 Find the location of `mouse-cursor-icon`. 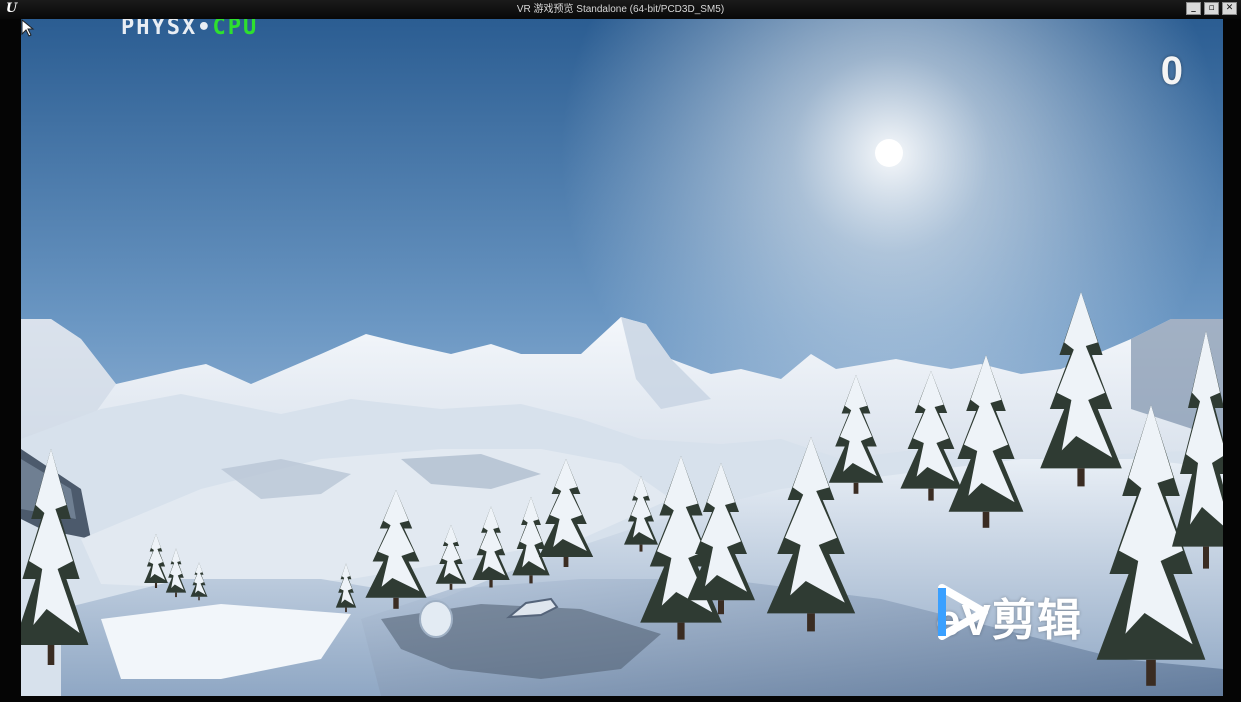

mouse-cursor-icon is located at coordinates (28, 28).